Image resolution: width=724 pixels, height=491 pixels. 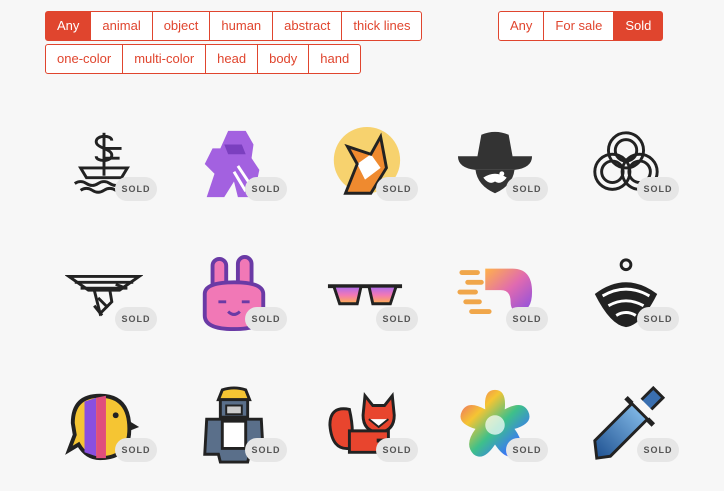 What do you see at coordinates (84, 59) in the screenshot?
I see `filter-one-color: one-color` at bounding box center [84, 59].